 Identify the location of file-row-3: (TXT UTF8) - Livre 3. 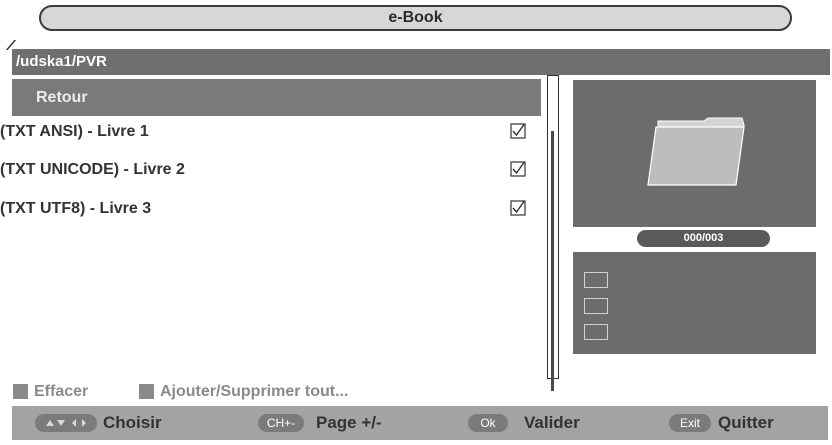
(270, 209).